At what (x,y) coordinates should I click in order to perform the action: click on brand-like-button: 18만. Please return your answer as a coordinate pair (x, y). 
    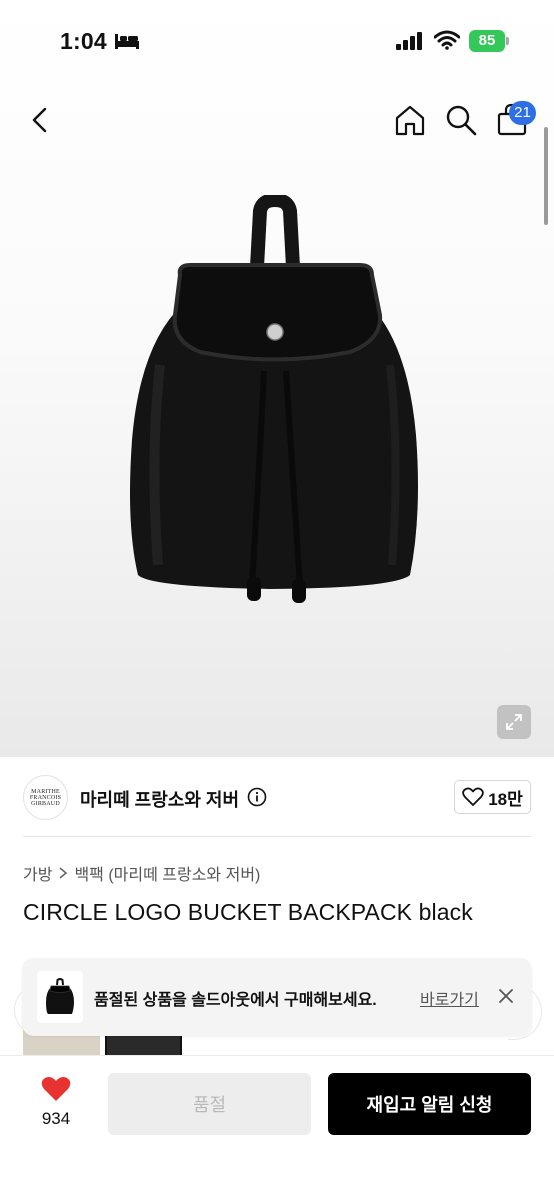
    Looking at the image, I should click on (492, 797).